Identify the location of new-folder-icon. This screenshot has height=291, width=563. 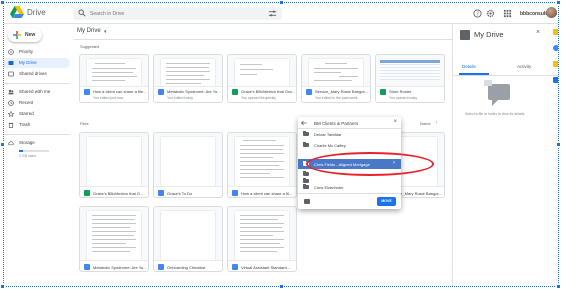
(307, 201).